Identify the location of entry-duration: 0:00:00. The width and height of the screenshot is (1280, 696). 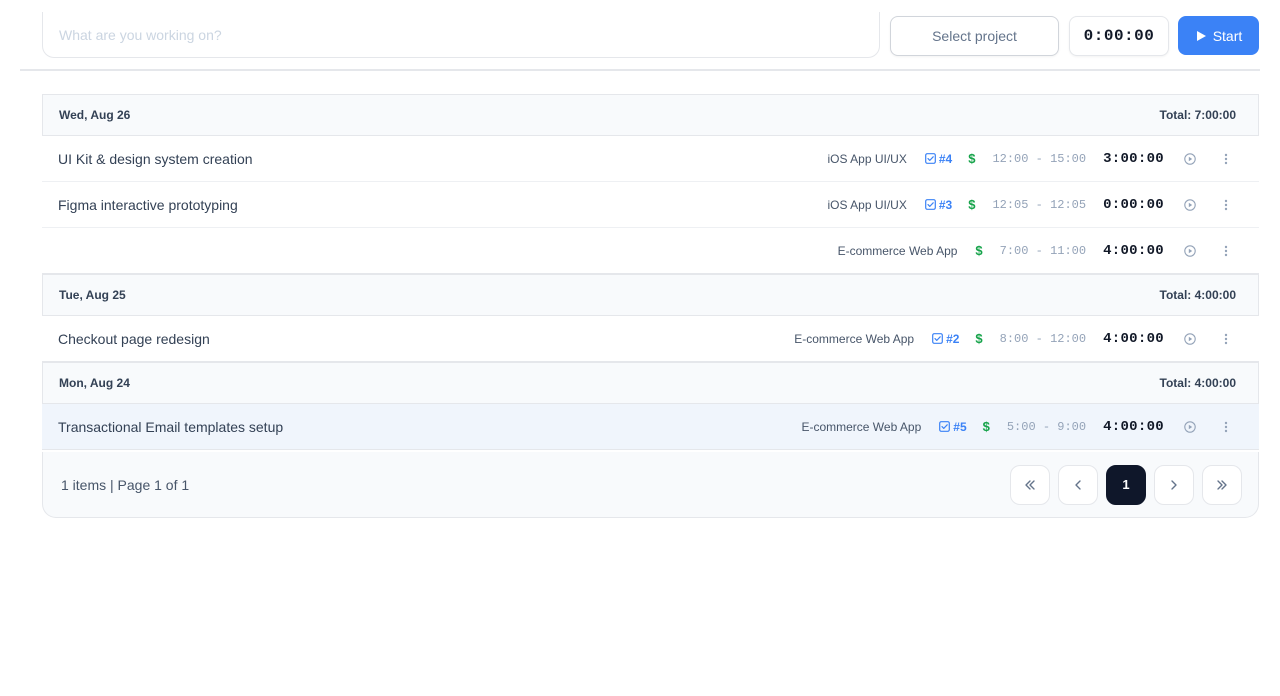
(1133, 205).